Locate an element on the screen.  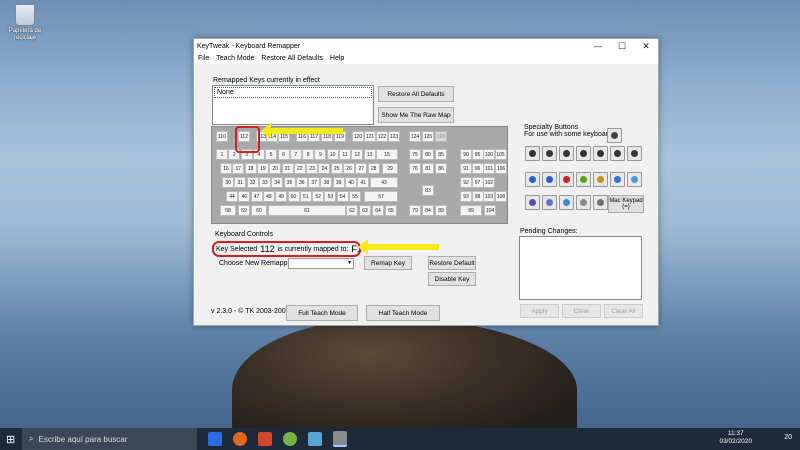
clock: 11:37 03/02/2020 is located at coordinates (735, 438).